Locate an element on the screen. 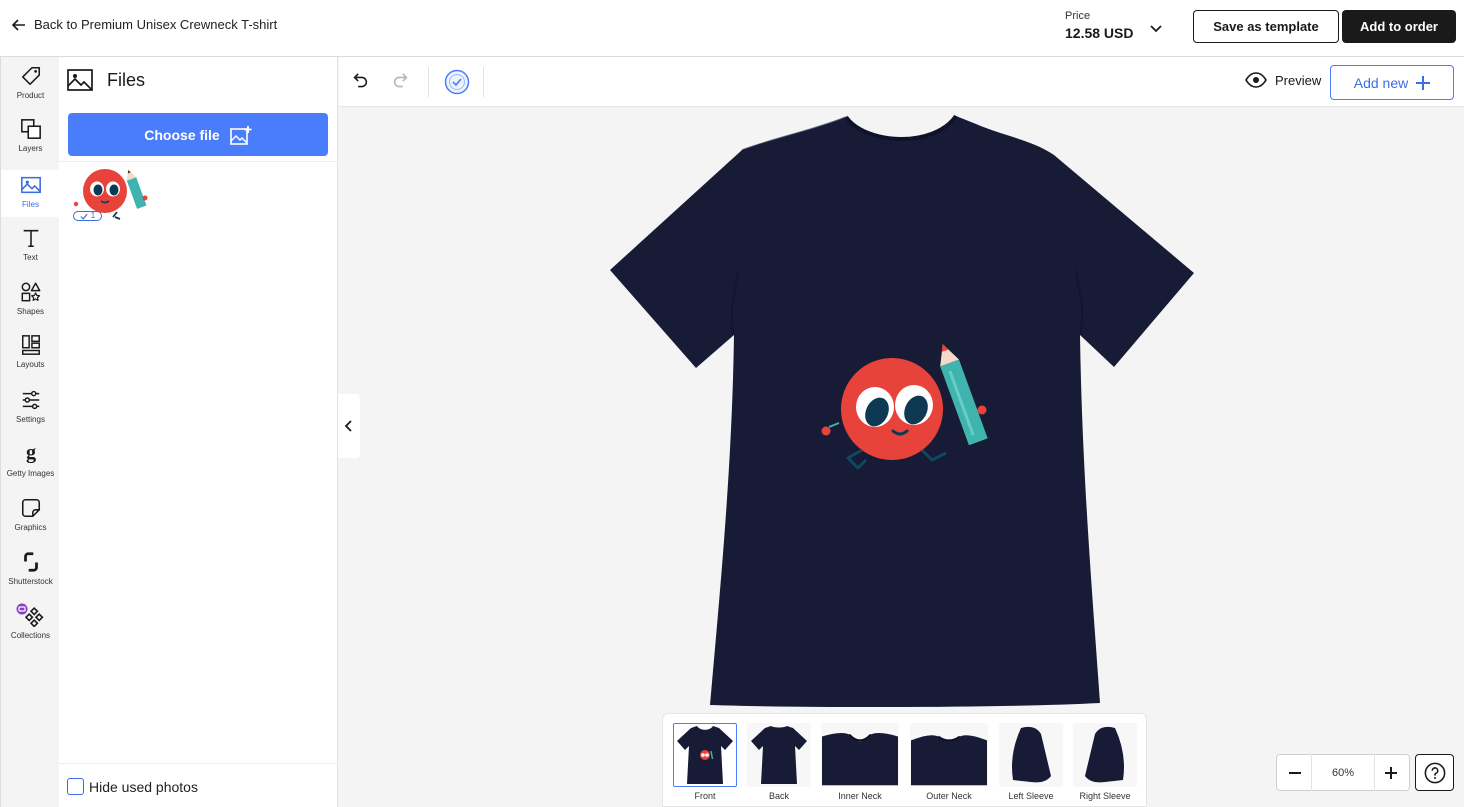  hide-used-checkbox is located at coordinates (75, 786).